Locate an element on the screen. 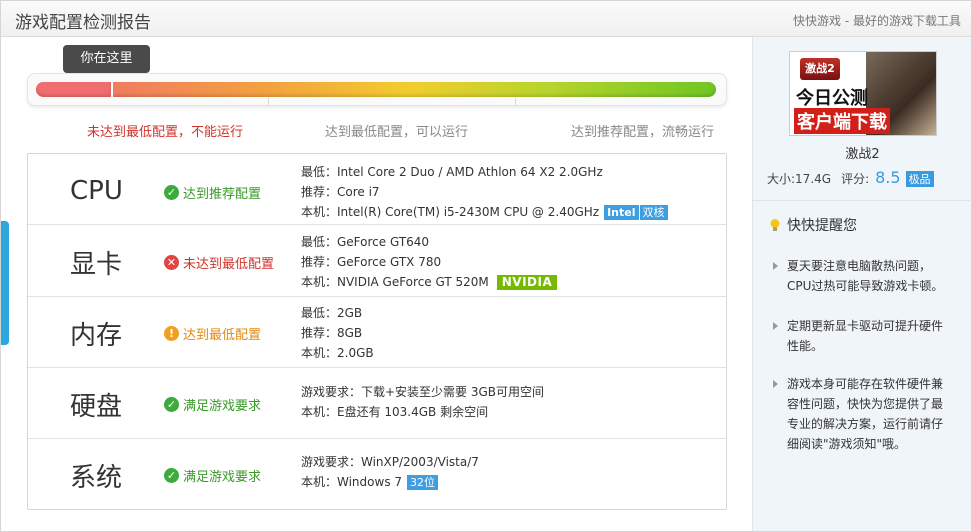  status-label: 达到最低配置 is located at coordinates (222, 335).